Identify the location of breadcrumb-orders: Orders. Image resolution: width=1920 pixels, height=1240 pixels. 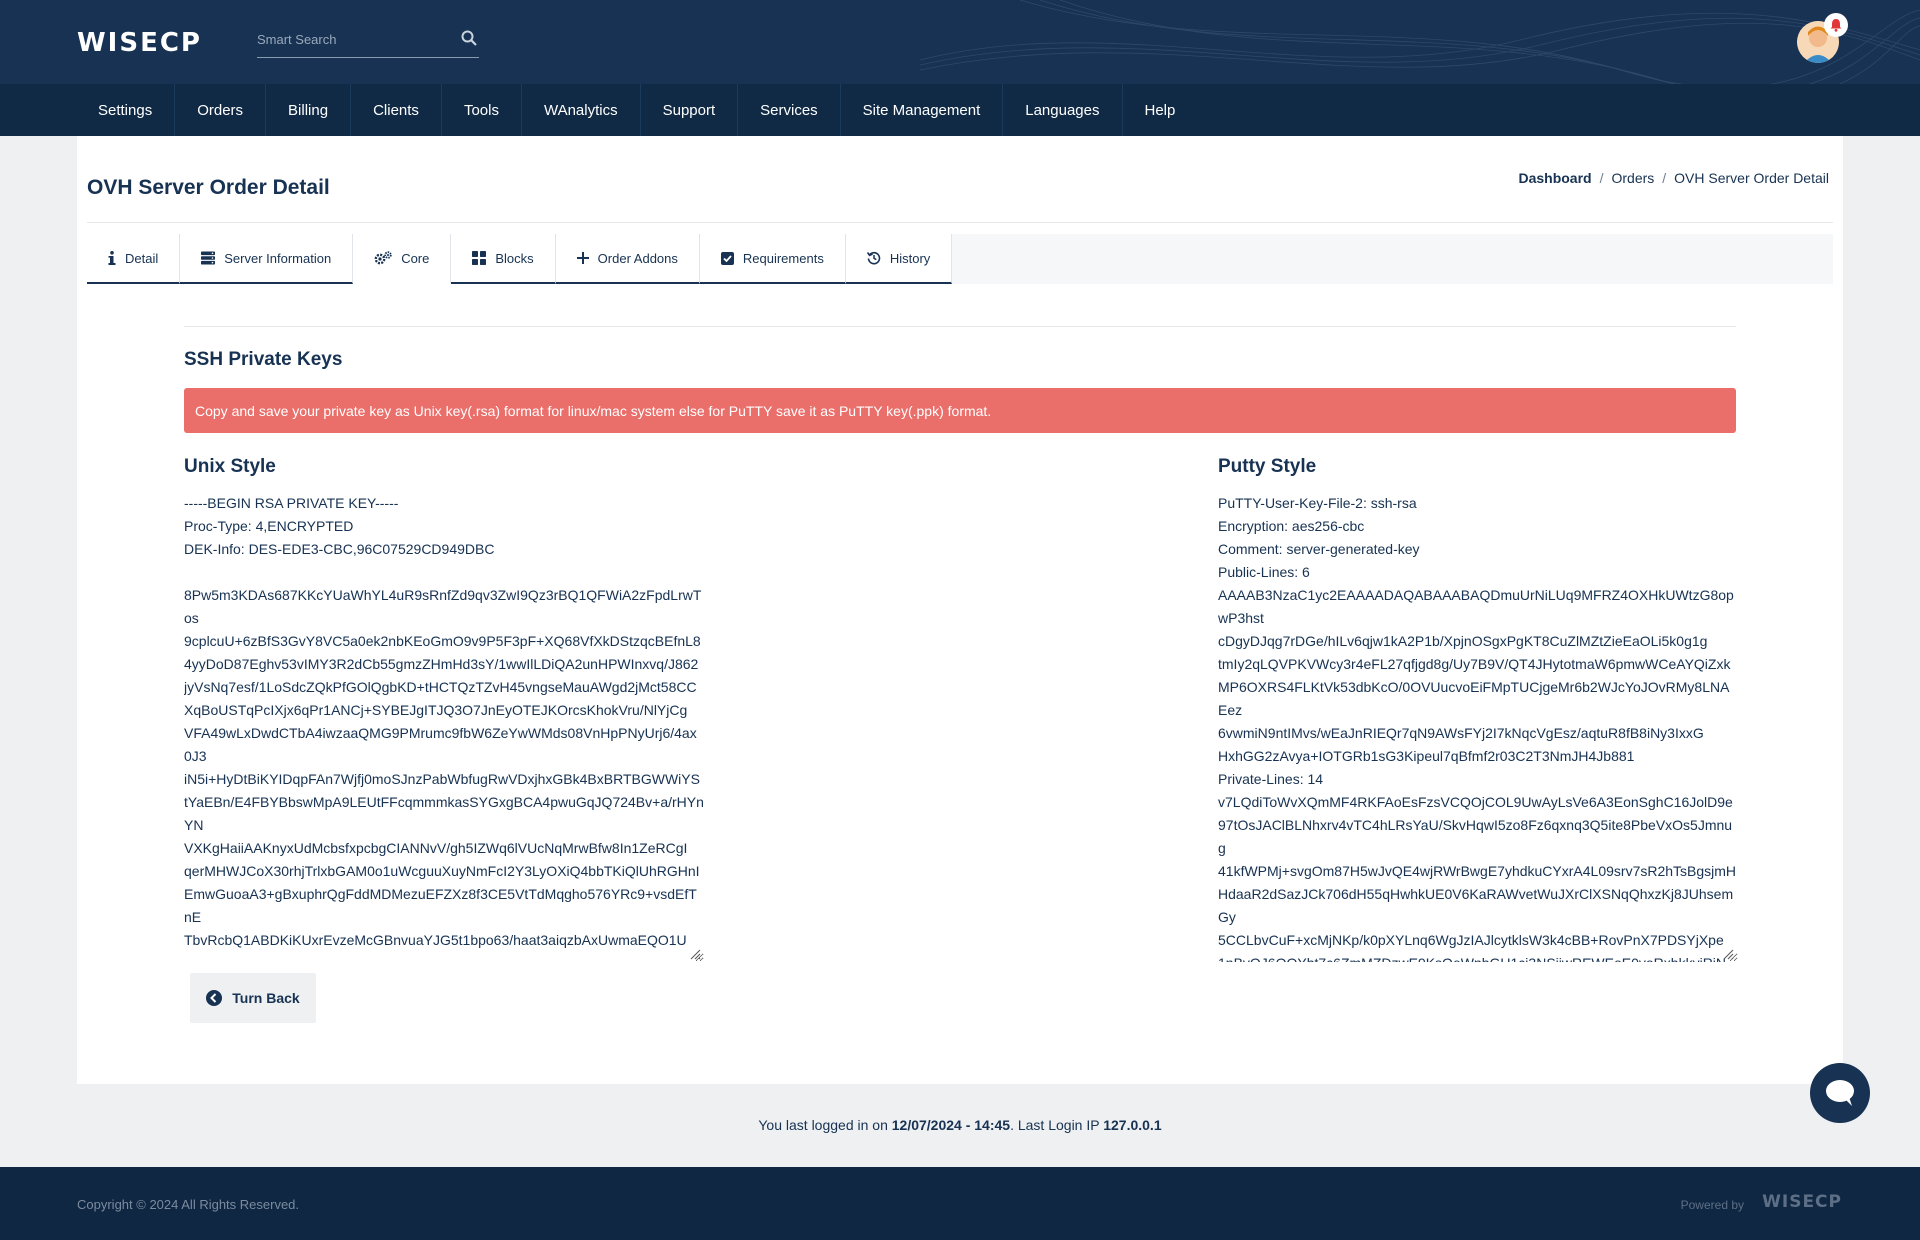
(1632, 178).